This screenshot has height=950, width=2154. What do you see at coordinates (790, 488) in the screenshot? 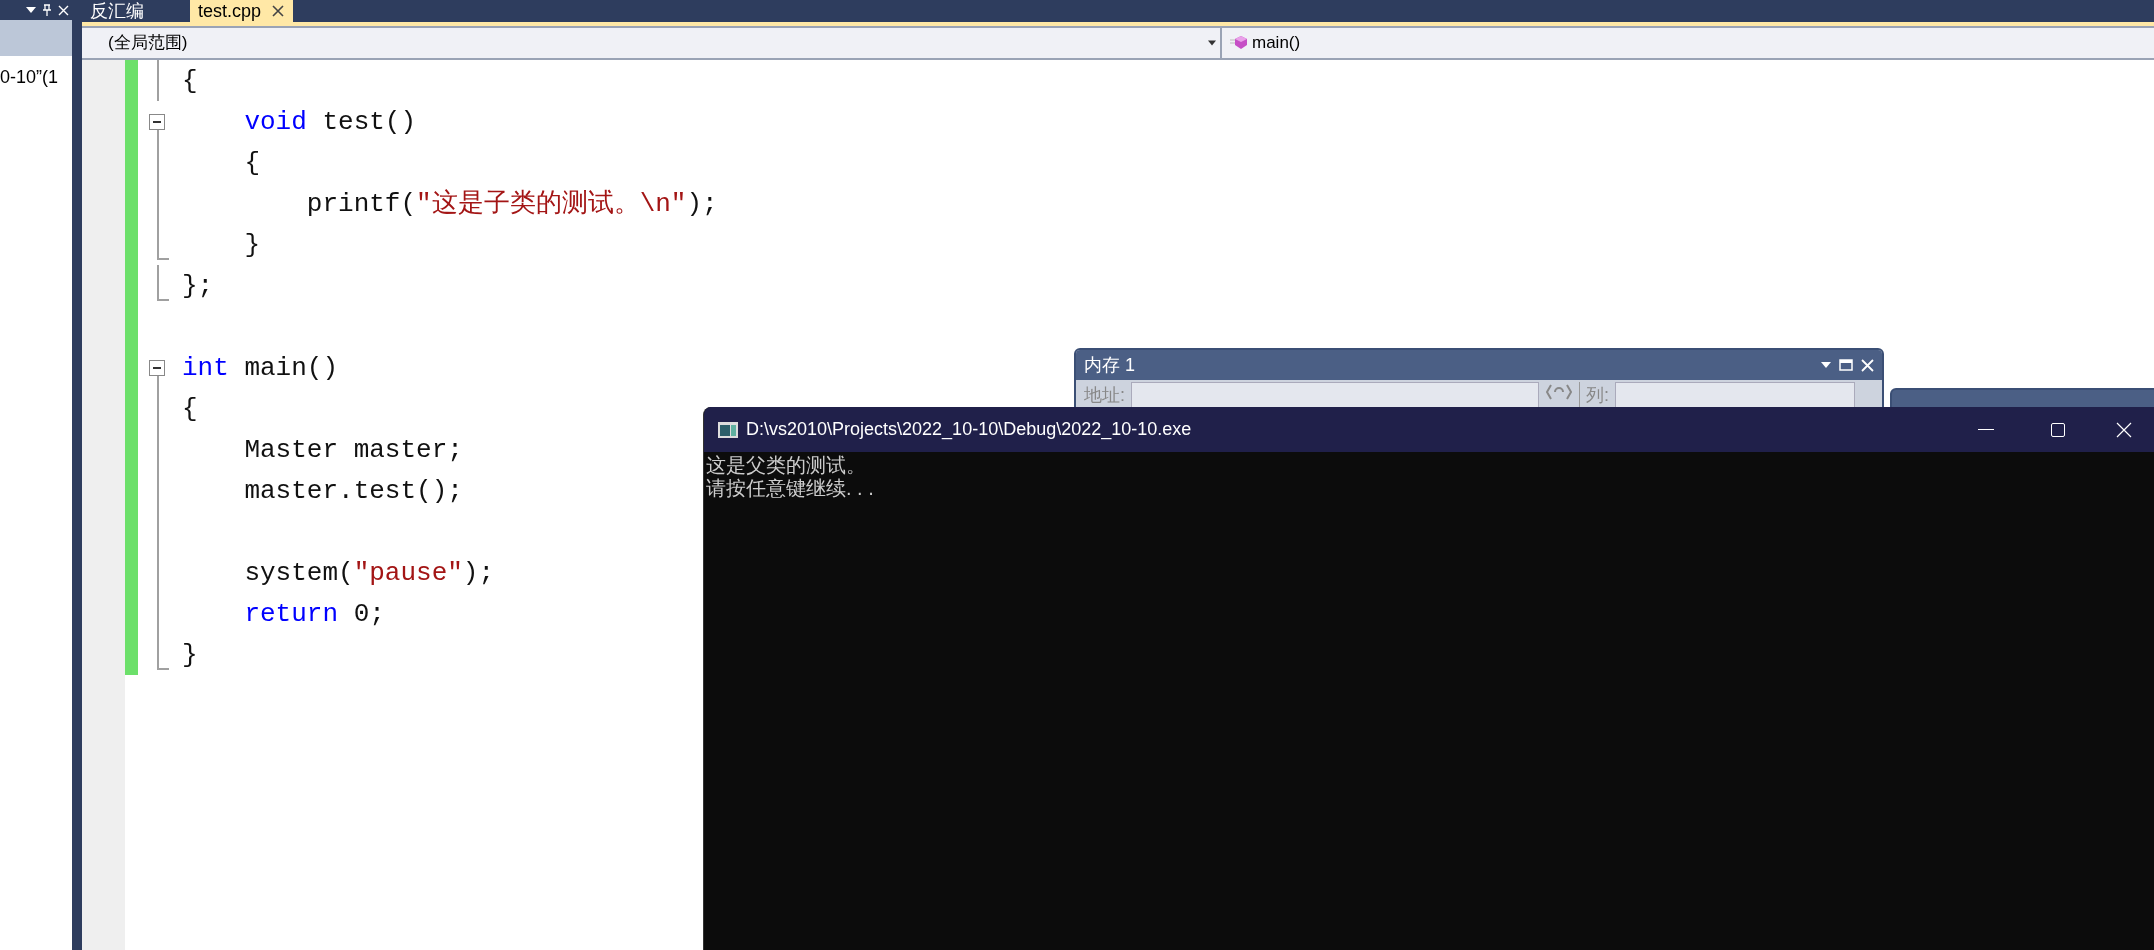
I see `console-line: 请按任意键继续. . .` at bounding box center [790, 488].